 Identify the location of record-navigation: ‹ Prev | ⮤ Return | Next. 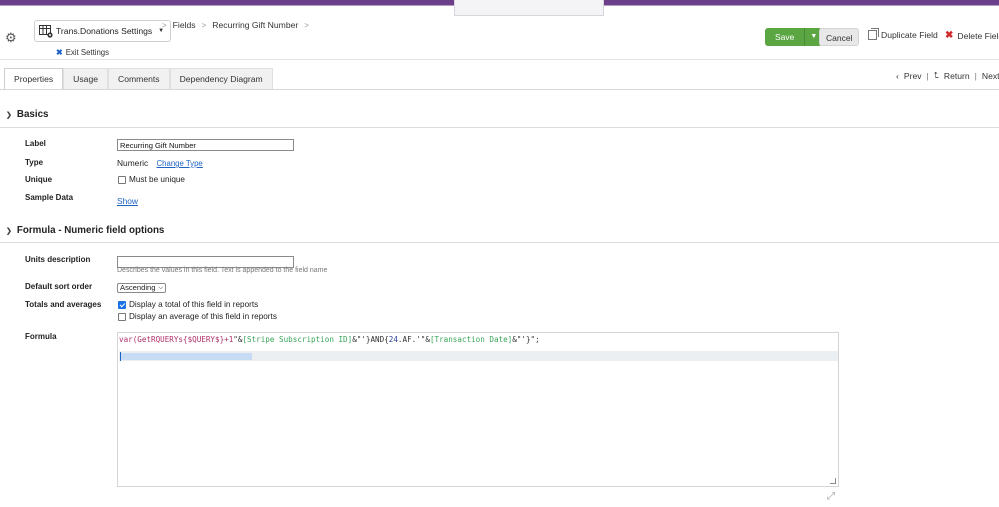
(947, 75).